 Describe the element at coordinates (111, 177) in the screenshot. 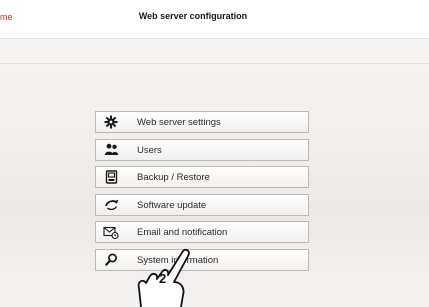

I see `backup-icon` at that location.